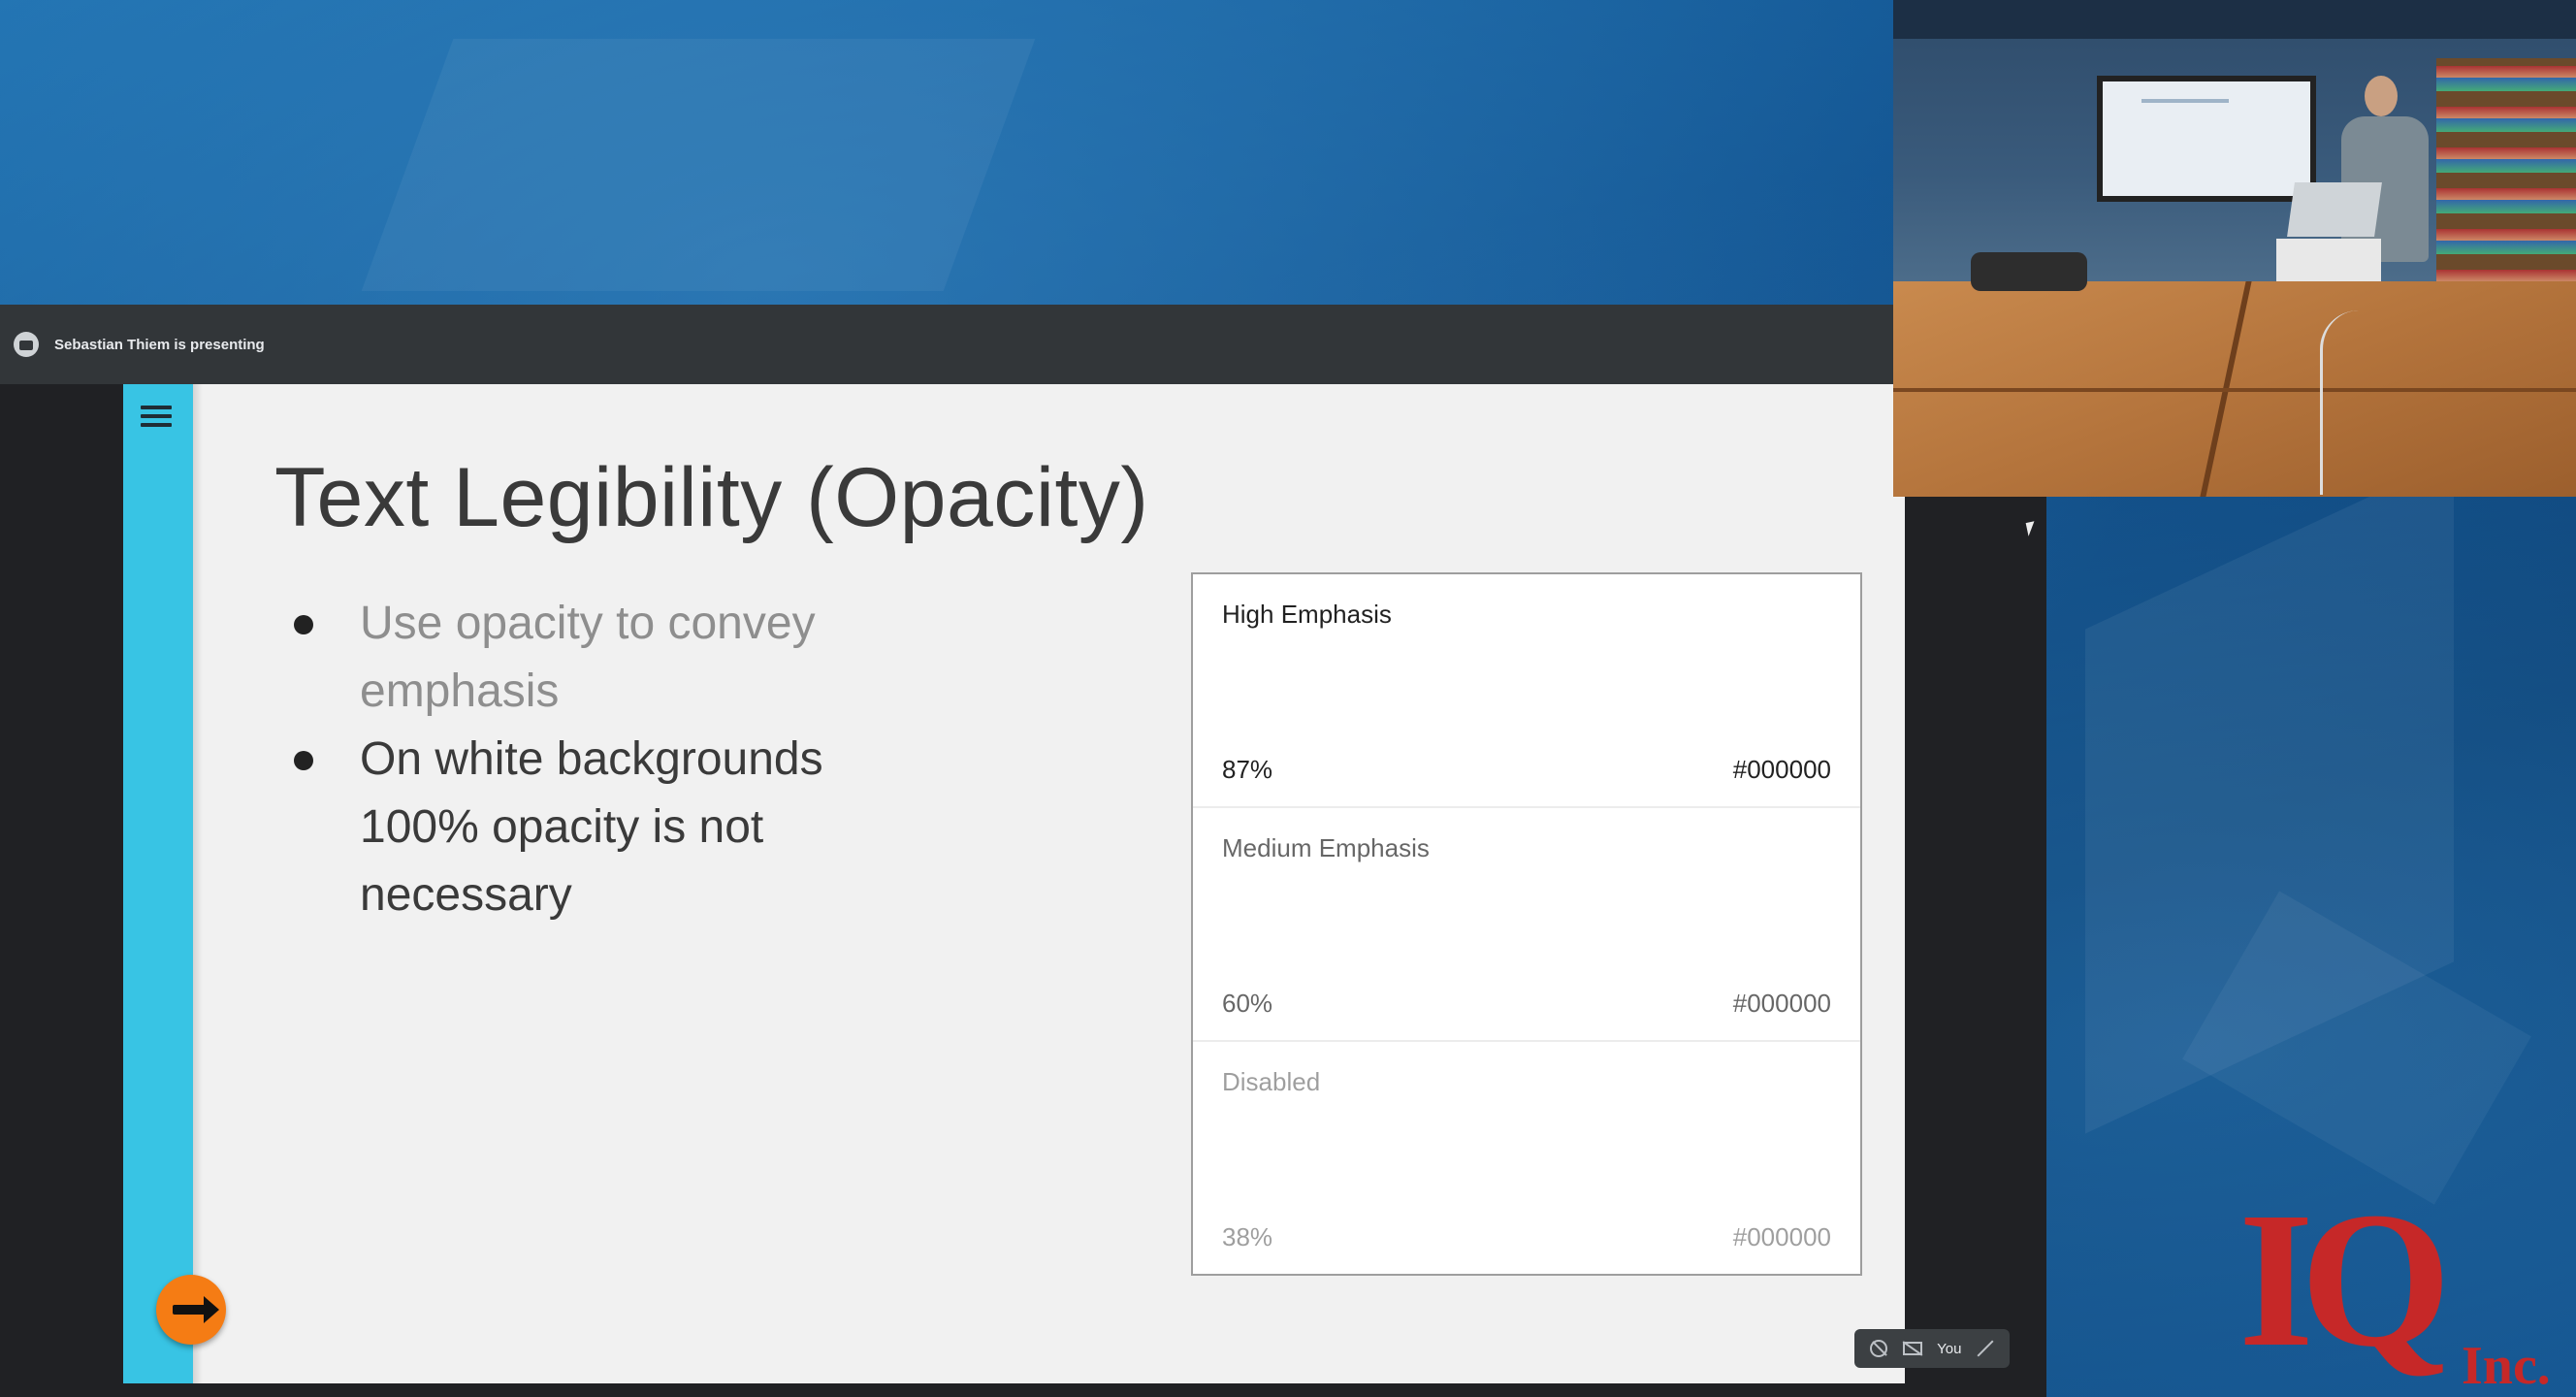  Describe the element at coordinates (1326, 847) in the screenshot. I see `emphasis-label: Medium Emphasis` at that location.